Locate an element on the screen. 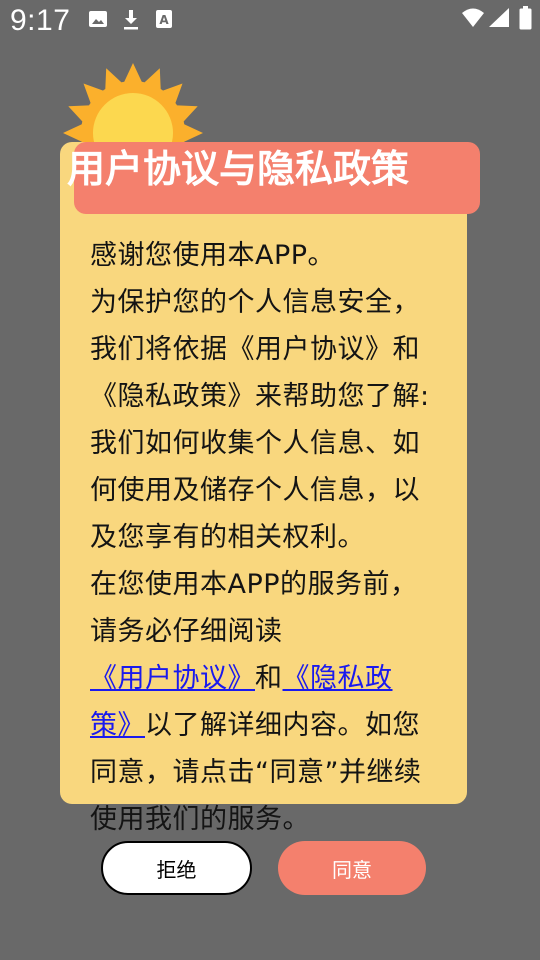  photo-icon is located at coordinates (98, 19).